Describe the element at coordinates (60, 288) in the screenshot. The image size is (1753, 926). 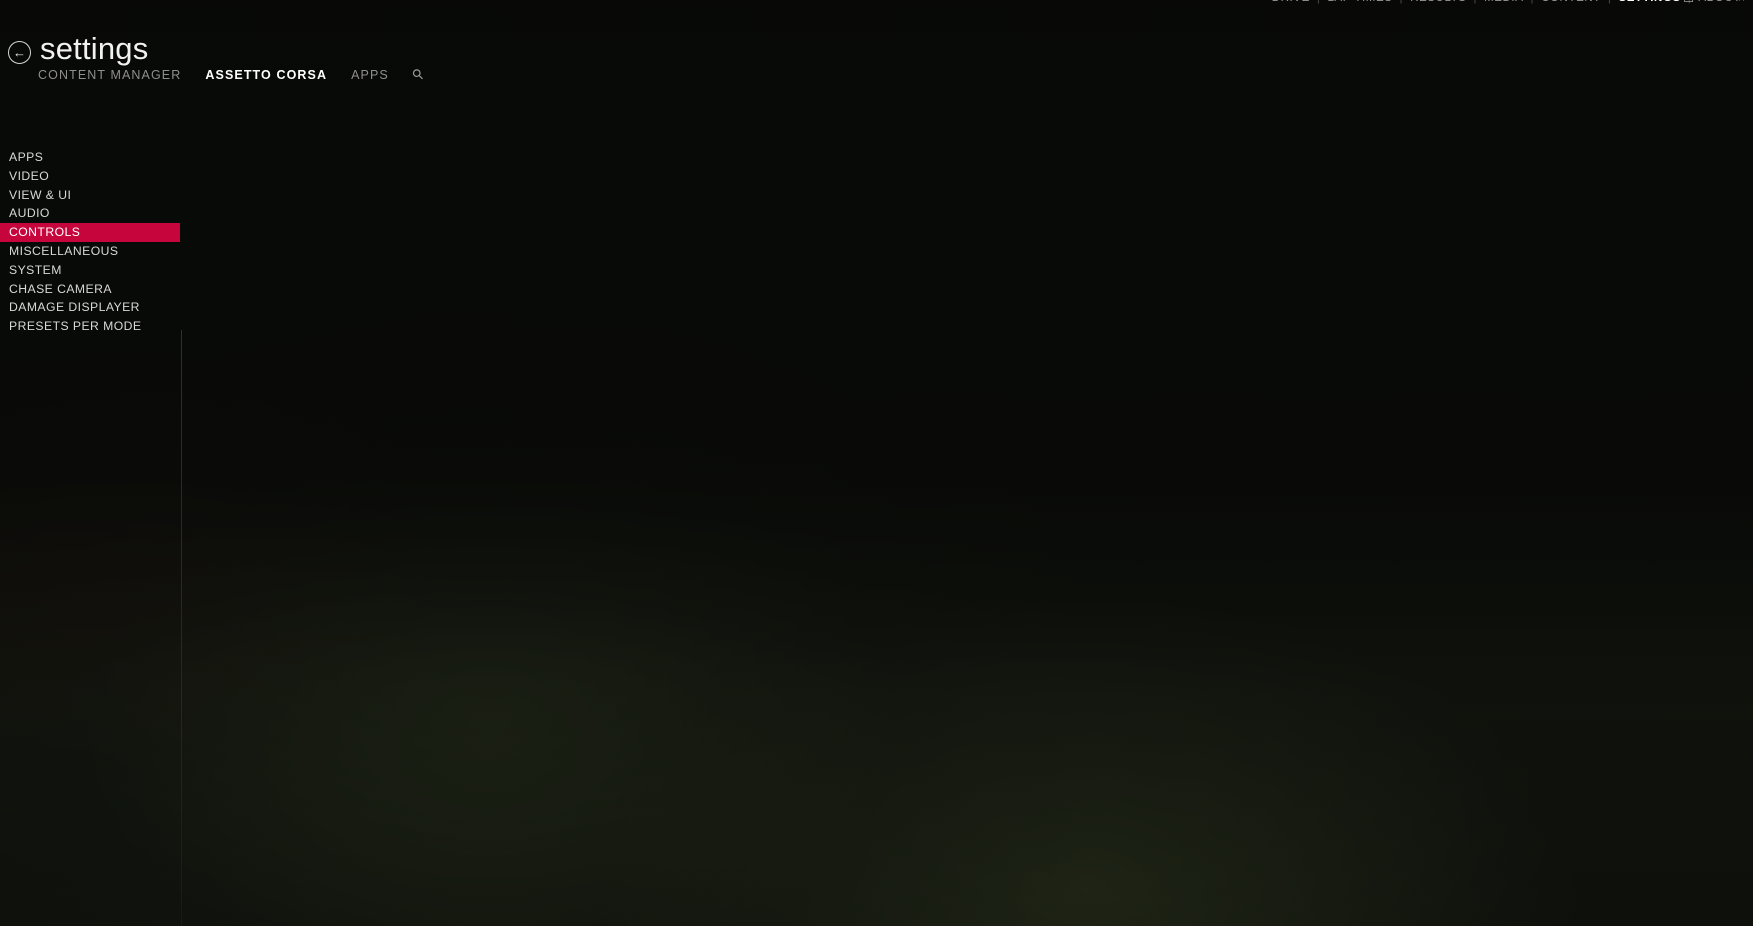
I see `sidebar-item-label: CHASE CAMERA` at that location.